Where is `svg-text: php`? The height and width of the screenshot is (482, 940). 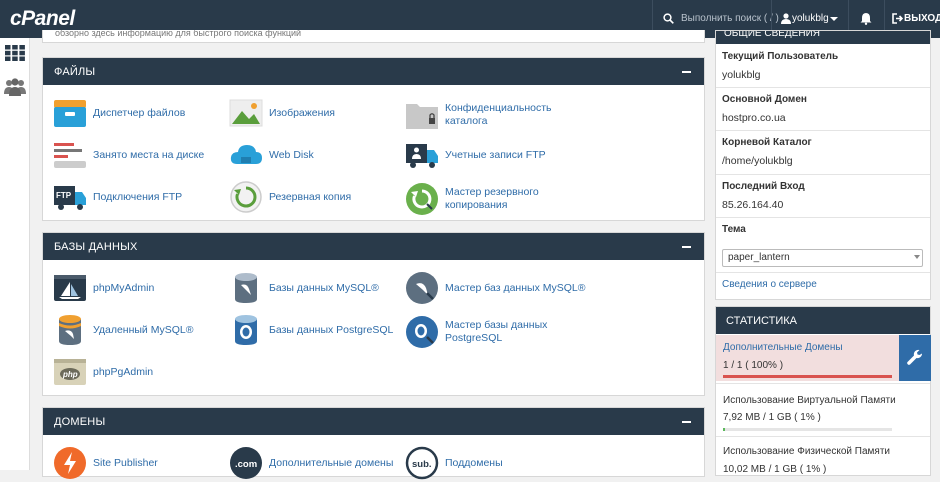 svg-text: php is located at coordinates (70, 374).